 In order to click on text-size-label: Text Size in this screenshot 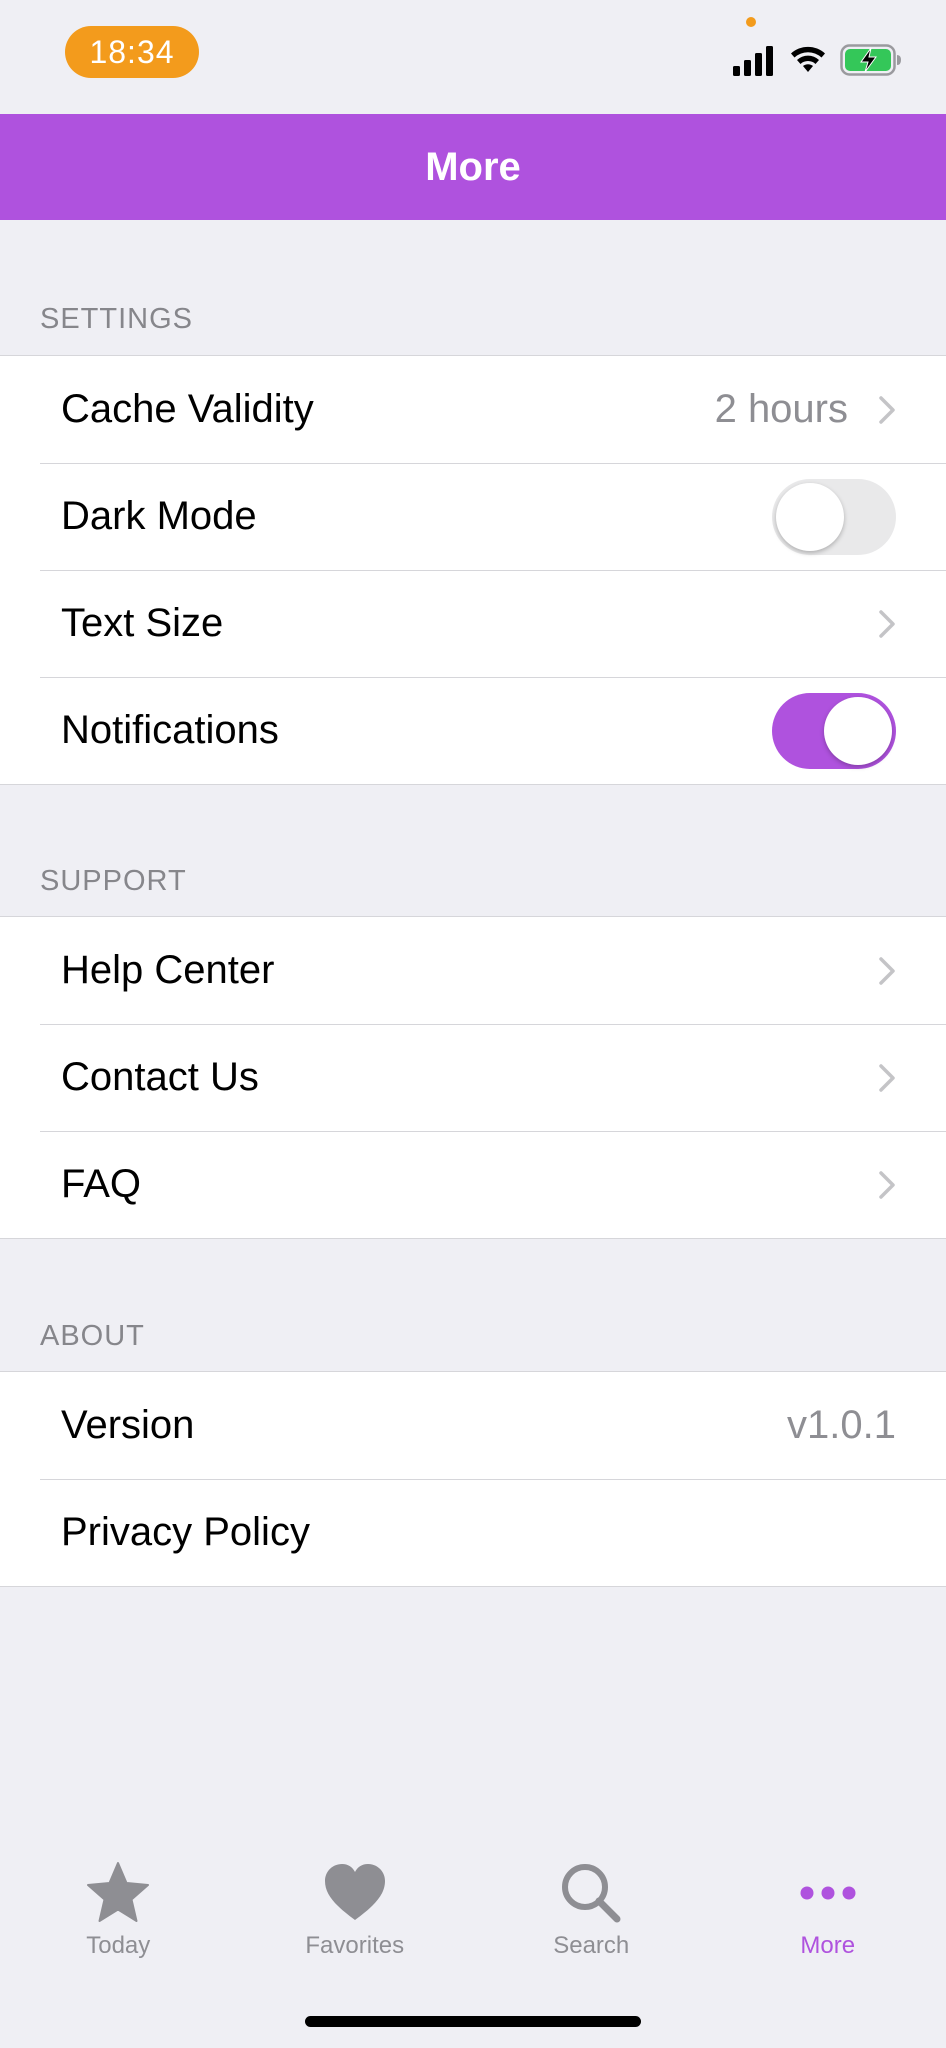, I will do `click(142, 623)`.